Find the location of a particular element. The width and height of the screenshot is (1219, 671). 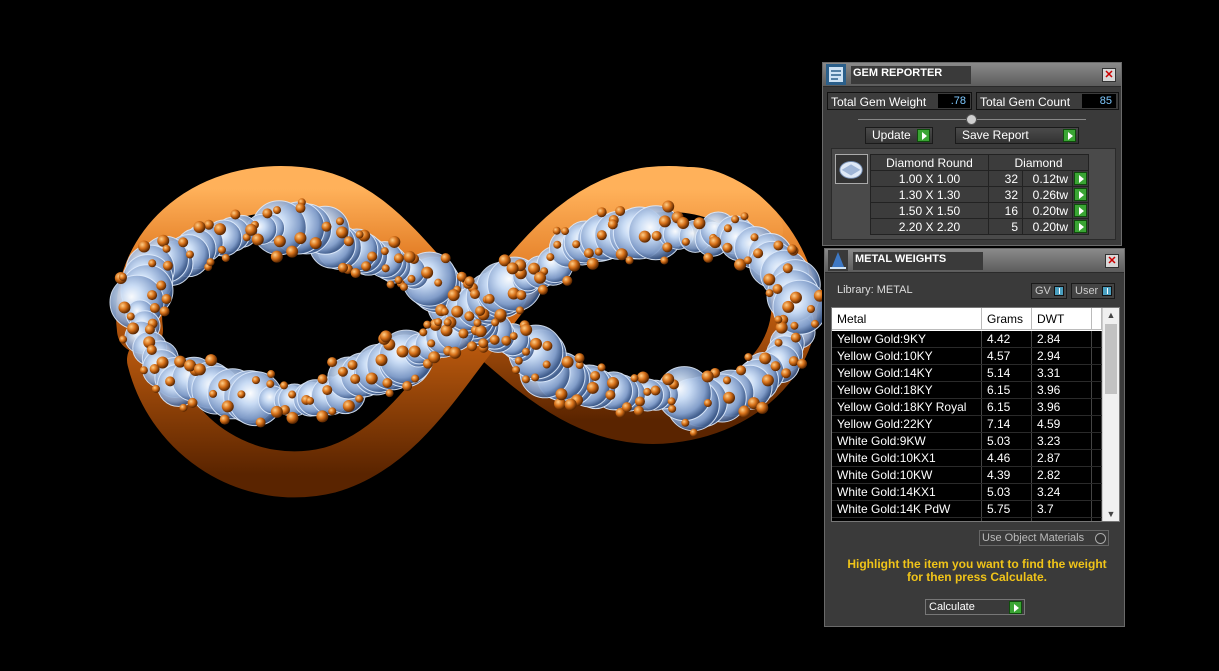

metal-row: White Gold:9KW 5.03 3.23 is located at coordinates (967, 441).